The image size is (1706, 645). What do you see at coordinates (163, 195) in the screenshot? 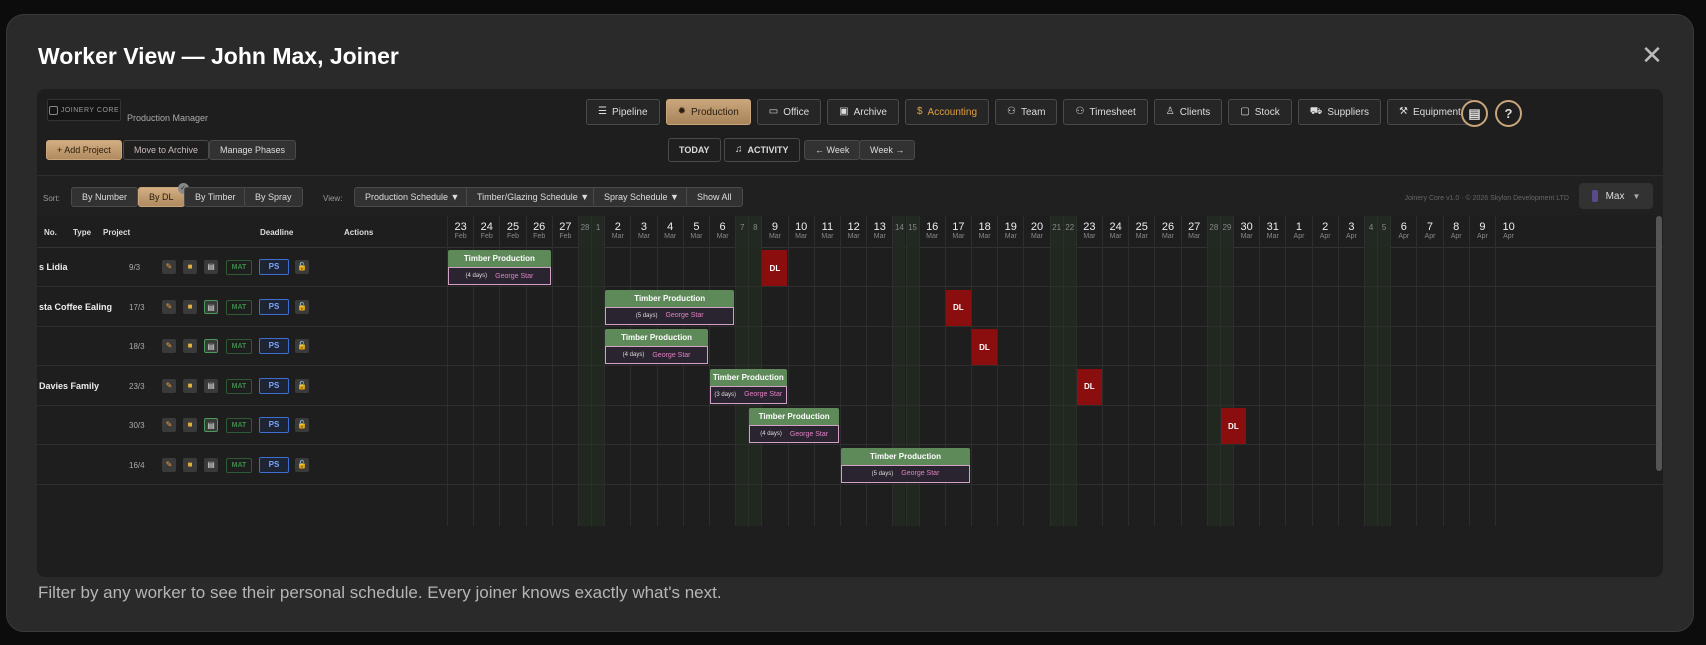
I see `sort-by-dl: By DL ✓` at bounding box center [163, 195].